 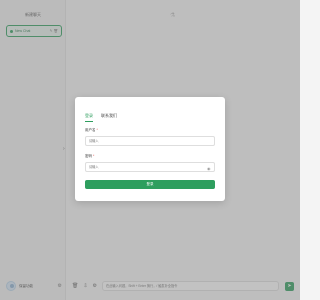 I want to click on username-label-text: 用户名, so click(x=90, y=130).